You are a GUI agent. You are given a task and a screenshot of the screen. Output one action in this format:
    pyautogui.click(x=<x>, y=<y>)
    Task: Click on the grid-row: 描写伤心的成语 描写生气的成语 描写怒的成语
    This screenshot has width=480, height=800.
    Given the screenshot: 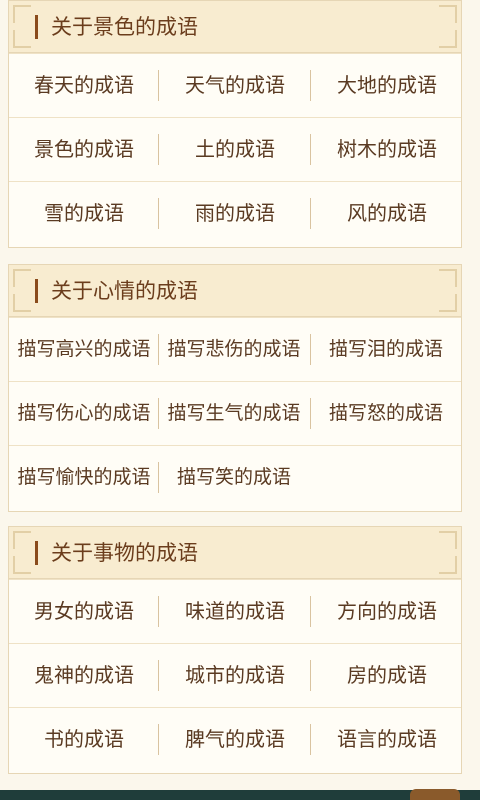 What is the action you would take?
    pyautogui.click(x=235, y=413)
    